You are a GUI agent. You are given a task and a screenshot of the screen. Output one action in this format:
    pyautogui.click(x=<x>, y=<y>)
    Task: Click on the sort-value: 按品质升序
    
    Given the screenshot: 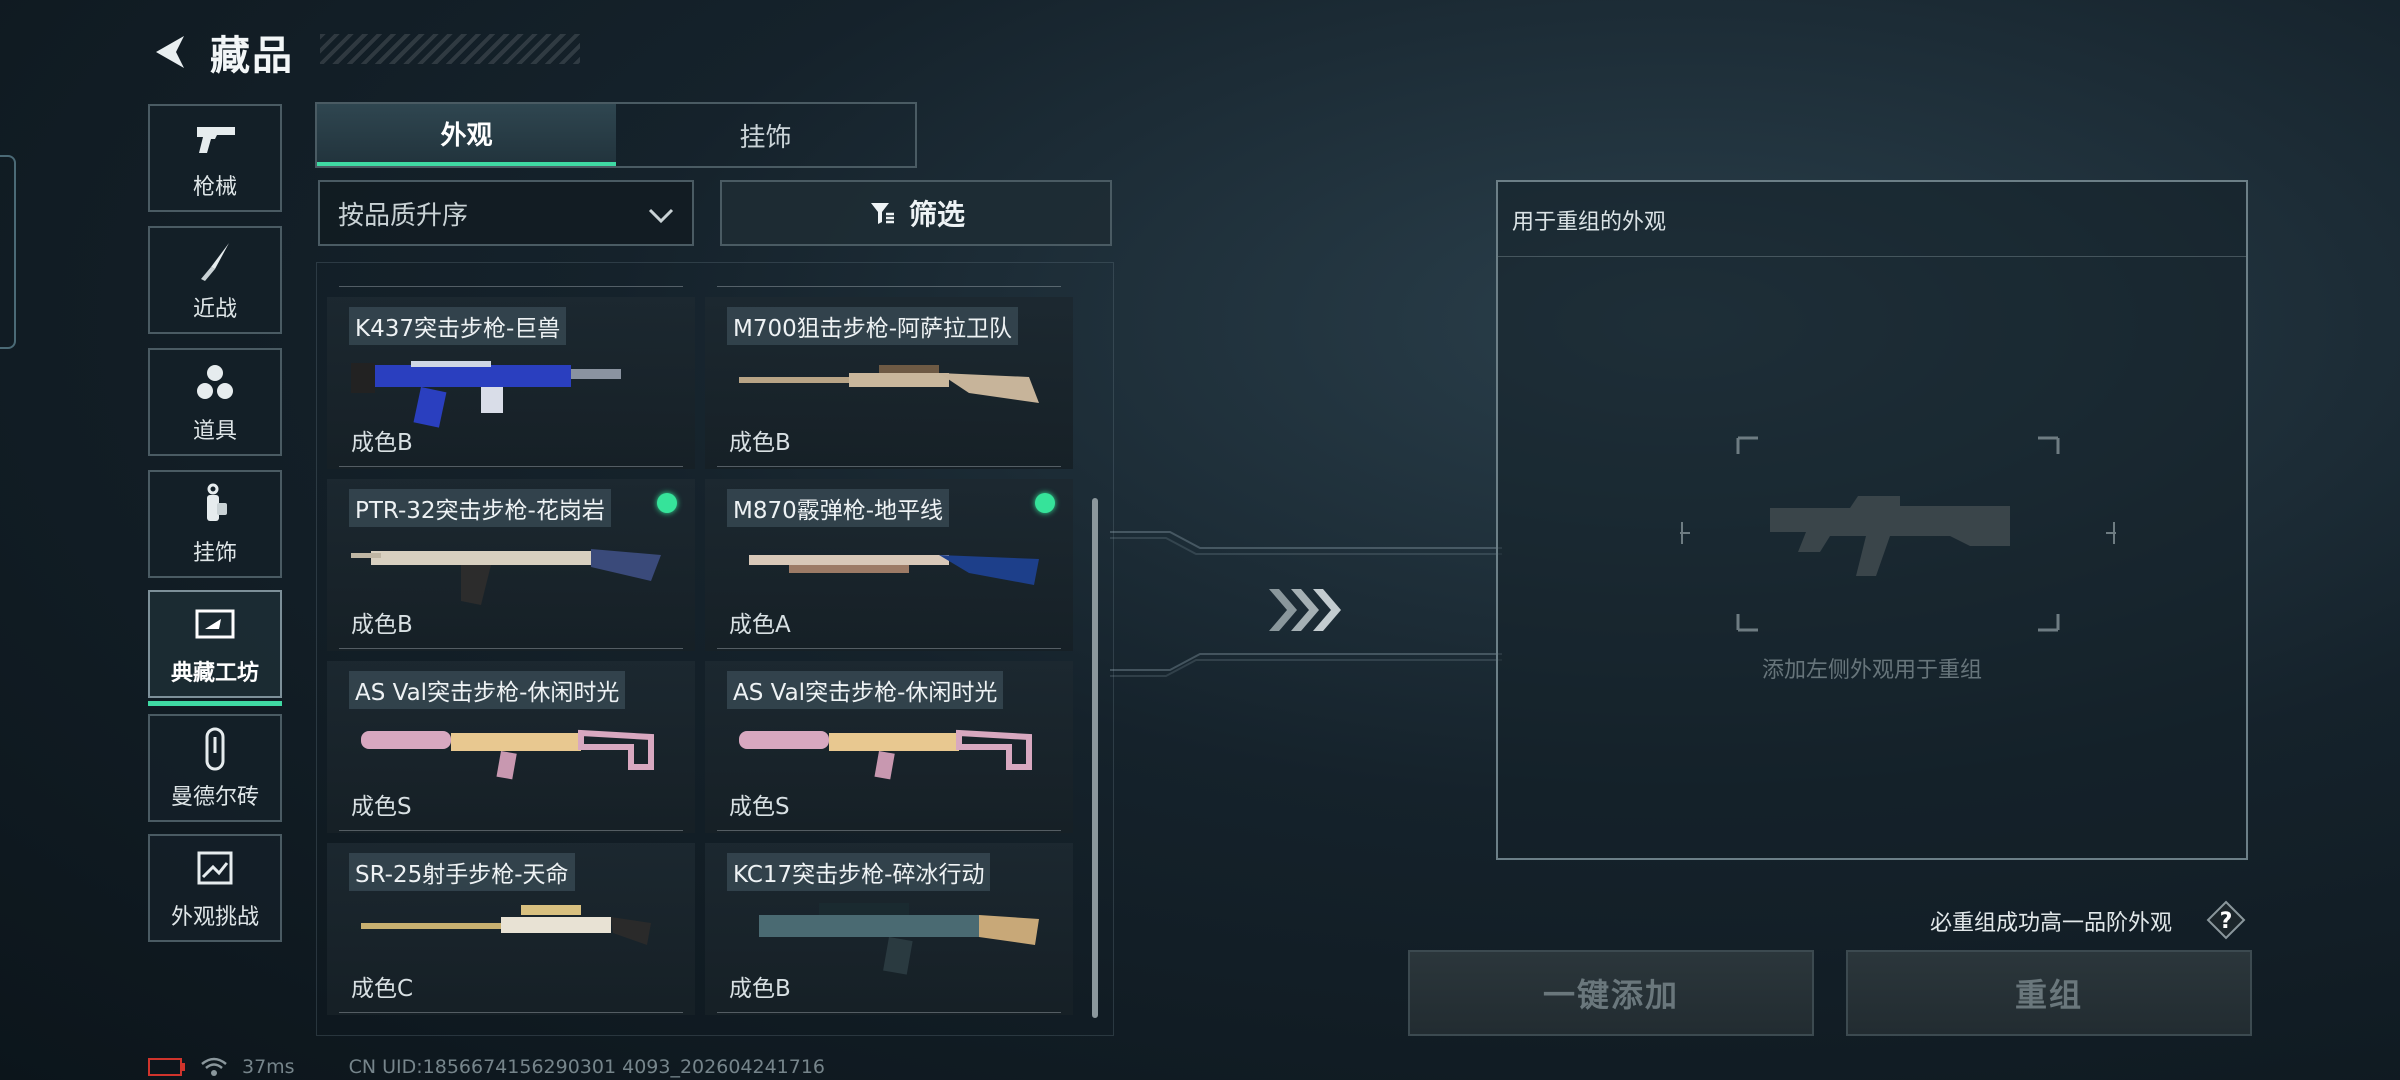 What is the action you would take?
    pyautogui.click(x=403, y=215)
    